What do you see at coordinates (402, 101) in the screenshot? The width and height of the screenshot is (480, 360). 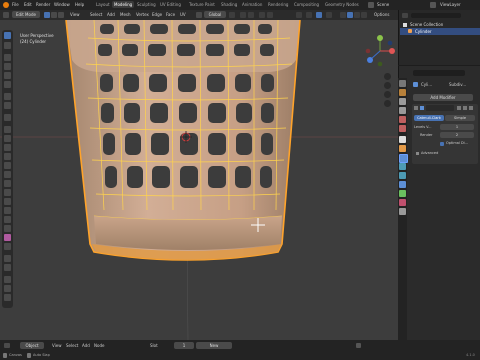 I see `output-tab-icon` at bounding box center [402, 101].